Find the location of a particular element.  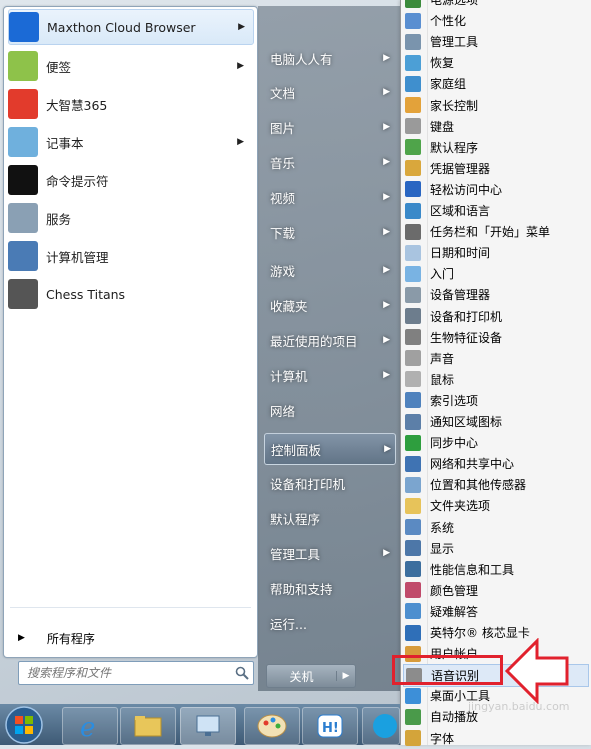

control-panel-item: 生物特征设备 is located at coordinates (495, 337).